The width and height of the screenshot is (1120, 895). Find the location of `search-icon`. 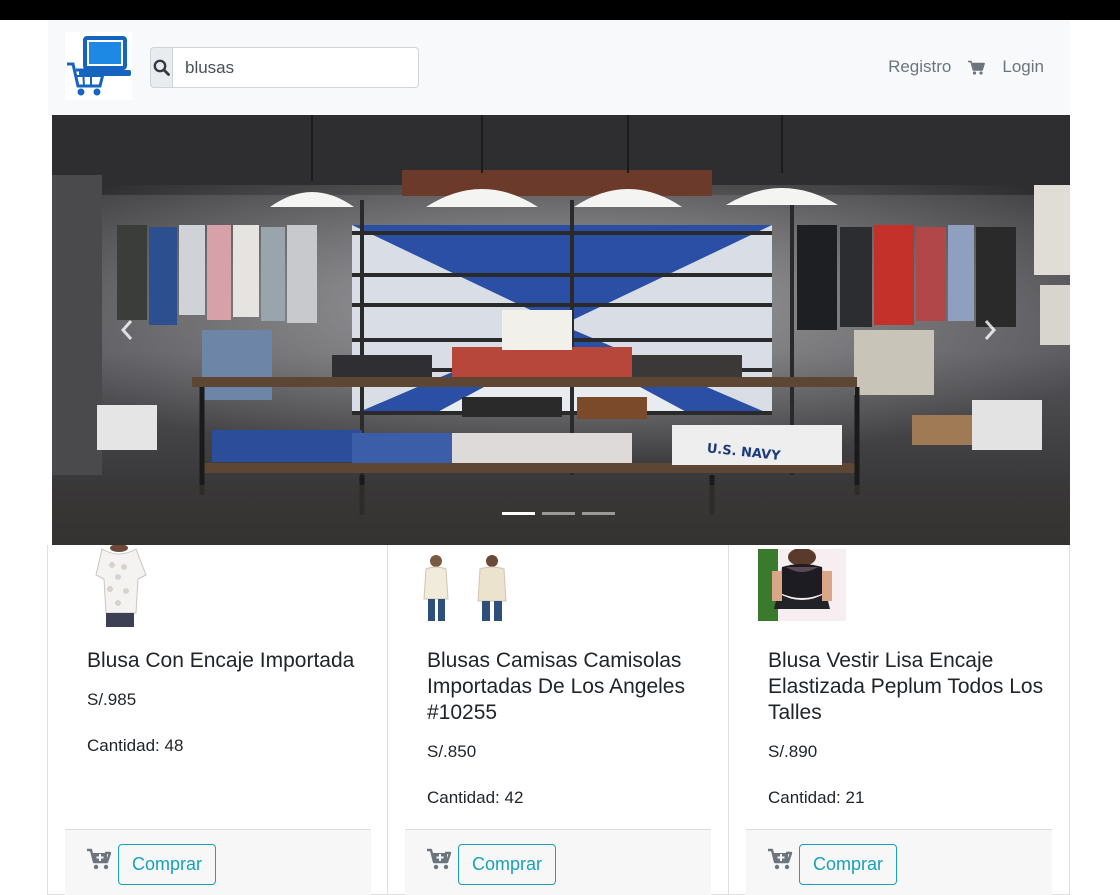

search-icon is located at coordinates (161, 67).